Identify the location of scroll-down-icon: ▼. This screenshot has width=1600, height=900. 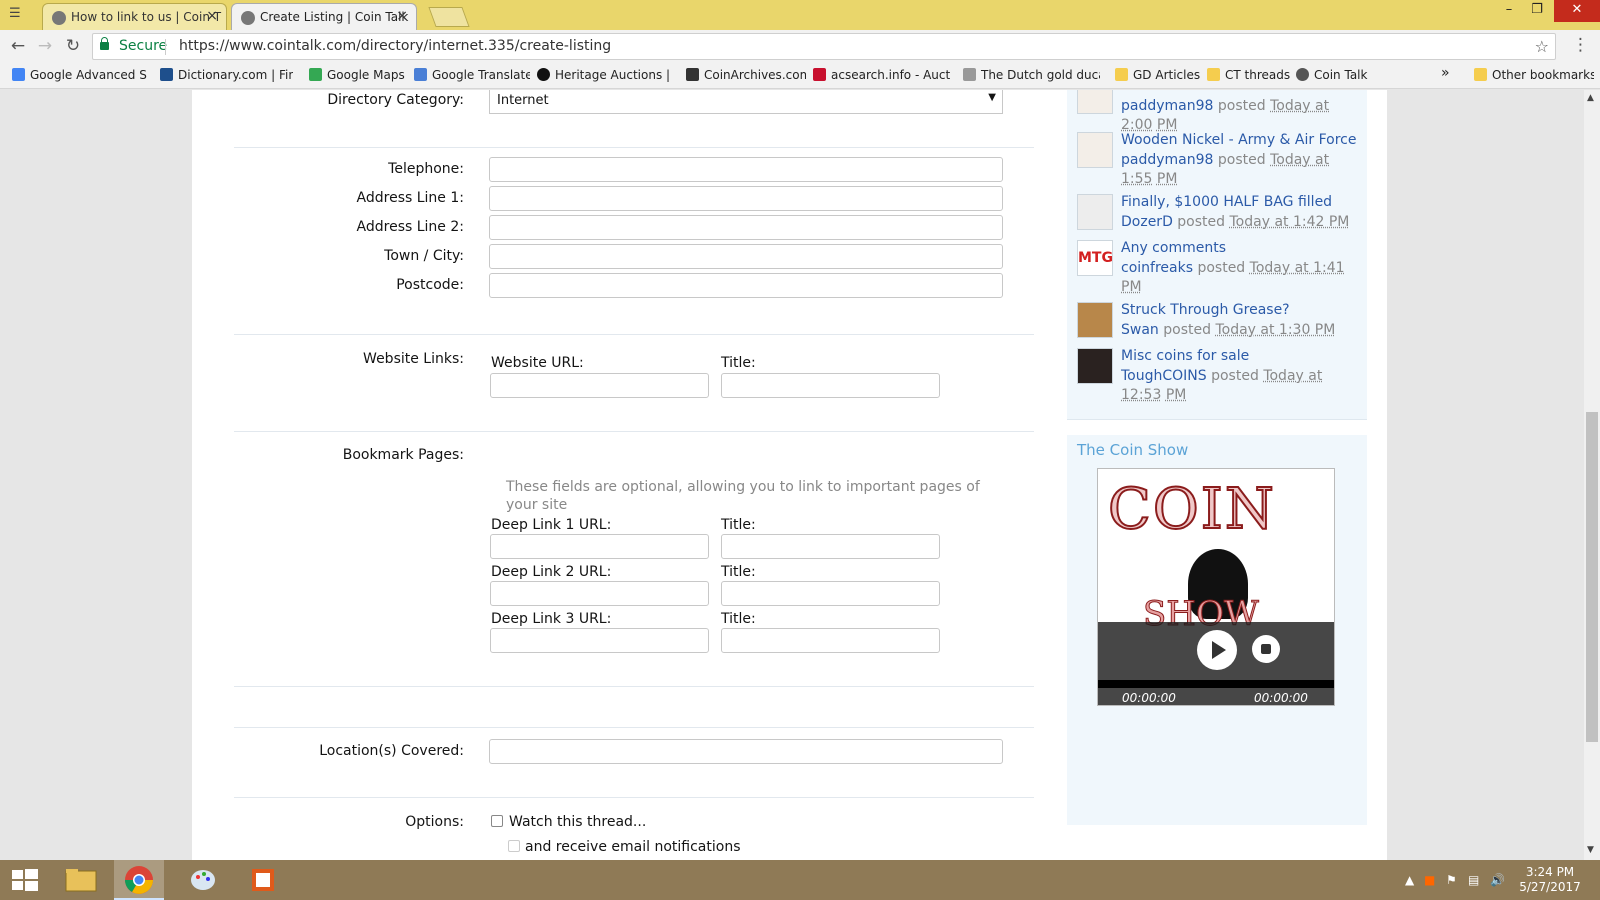
(1590, 850).